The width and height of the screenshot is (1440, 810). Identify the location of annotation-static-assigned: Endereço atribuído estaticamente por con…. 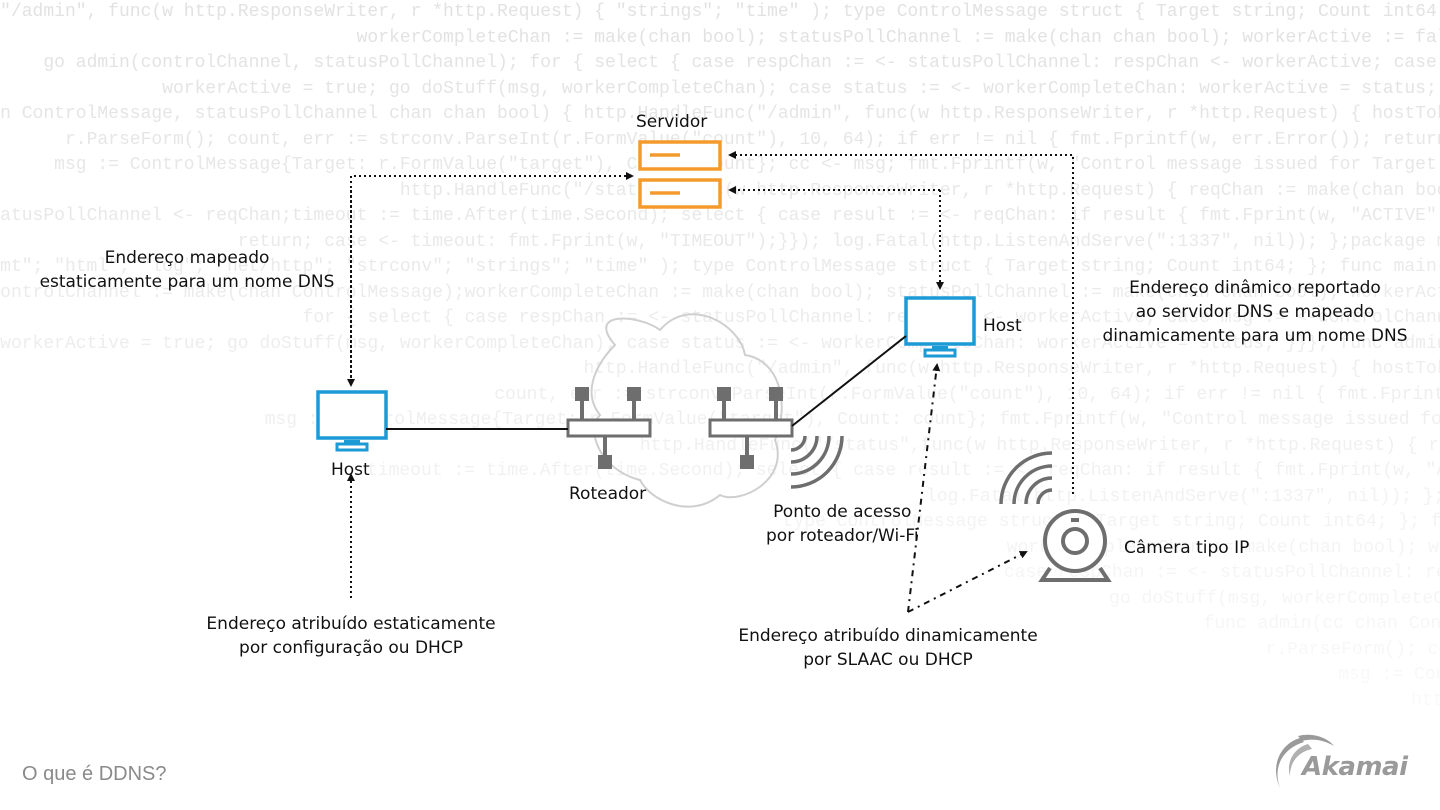
(351, 636).